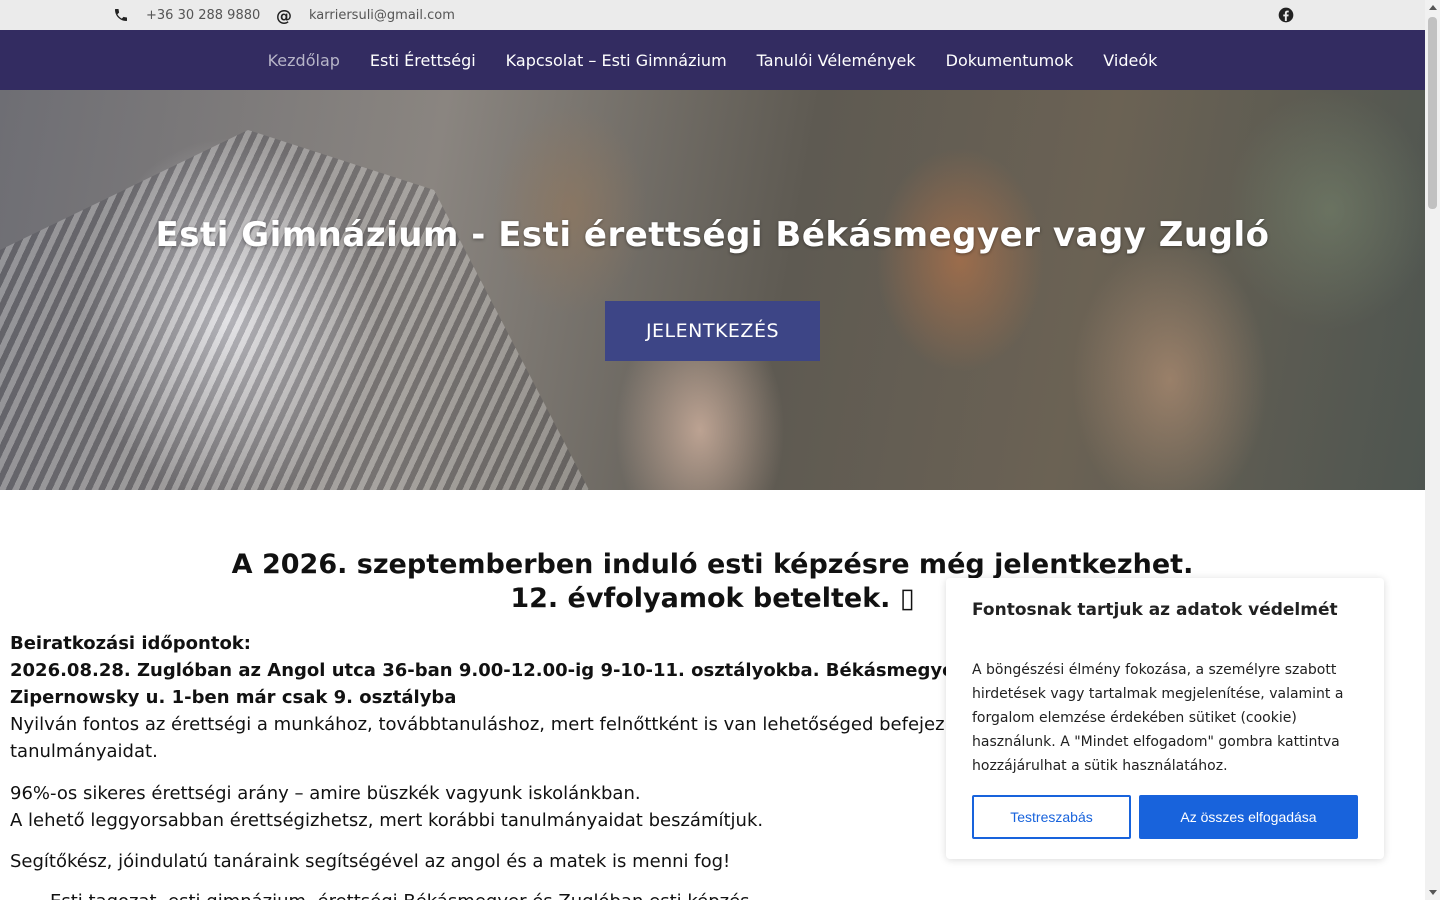  Describe the element at coordinates (712, 15) in the screenshot. I see `top-contact-bar: +36 30 288 9880 @ karriersuli@gmail.com` at that location.